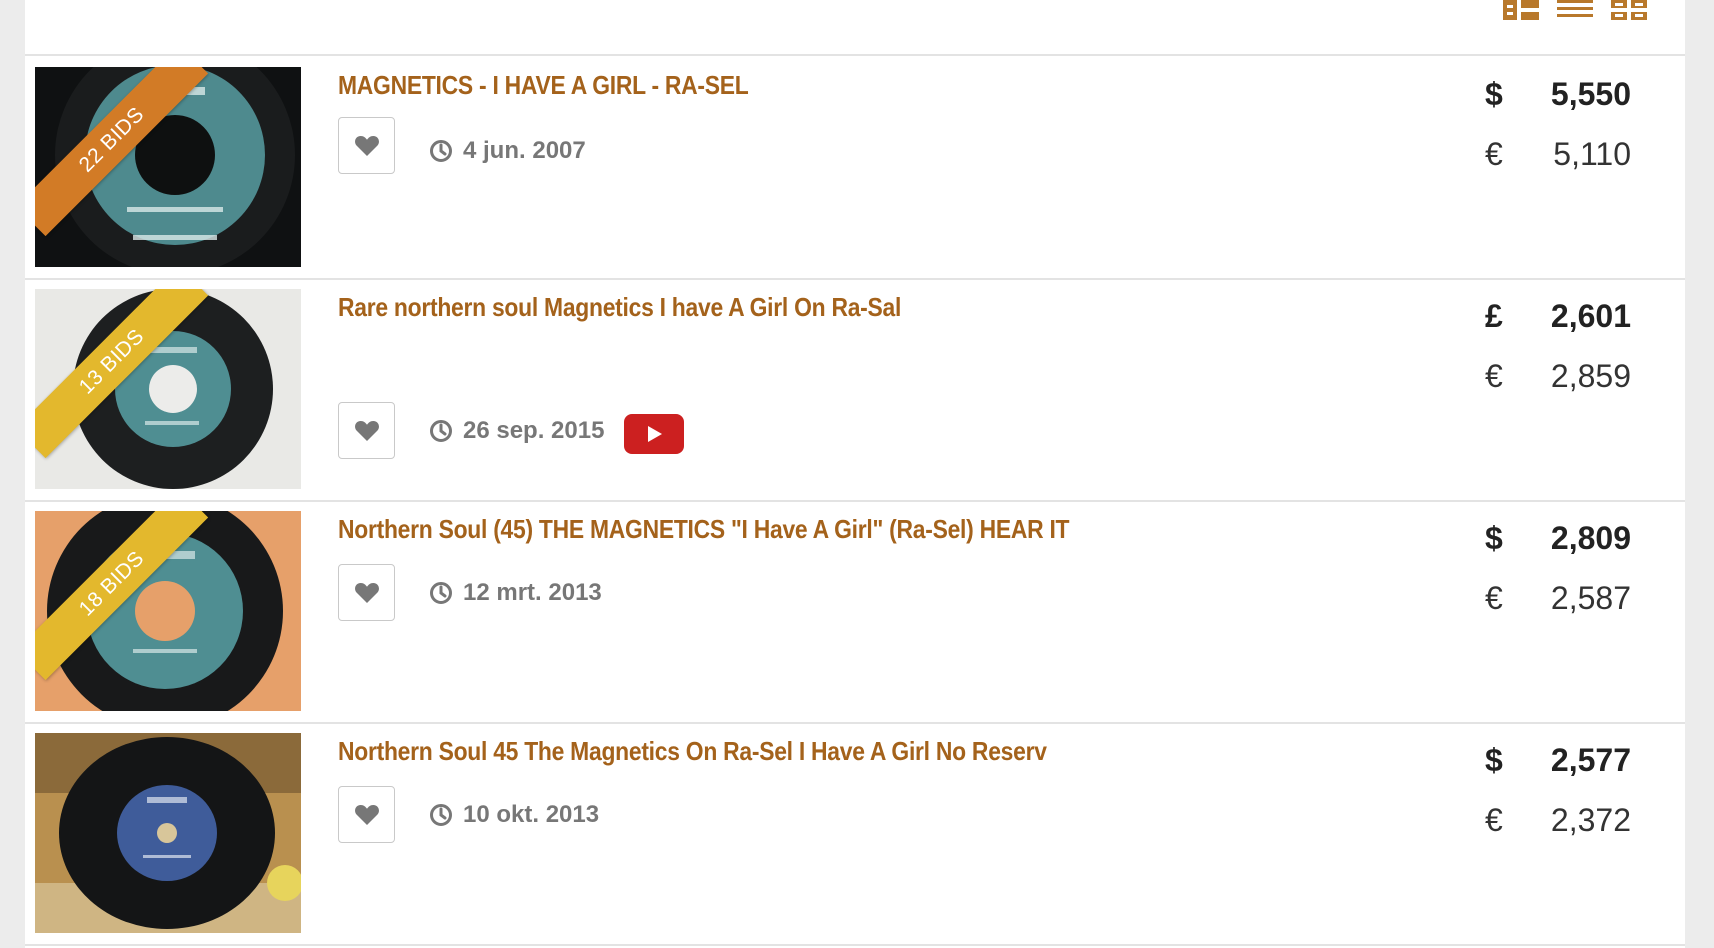 Image resolution: width=1714 pixels, height=948 pixels. I want to click on currency-symbol: £, so click(1494, 315).